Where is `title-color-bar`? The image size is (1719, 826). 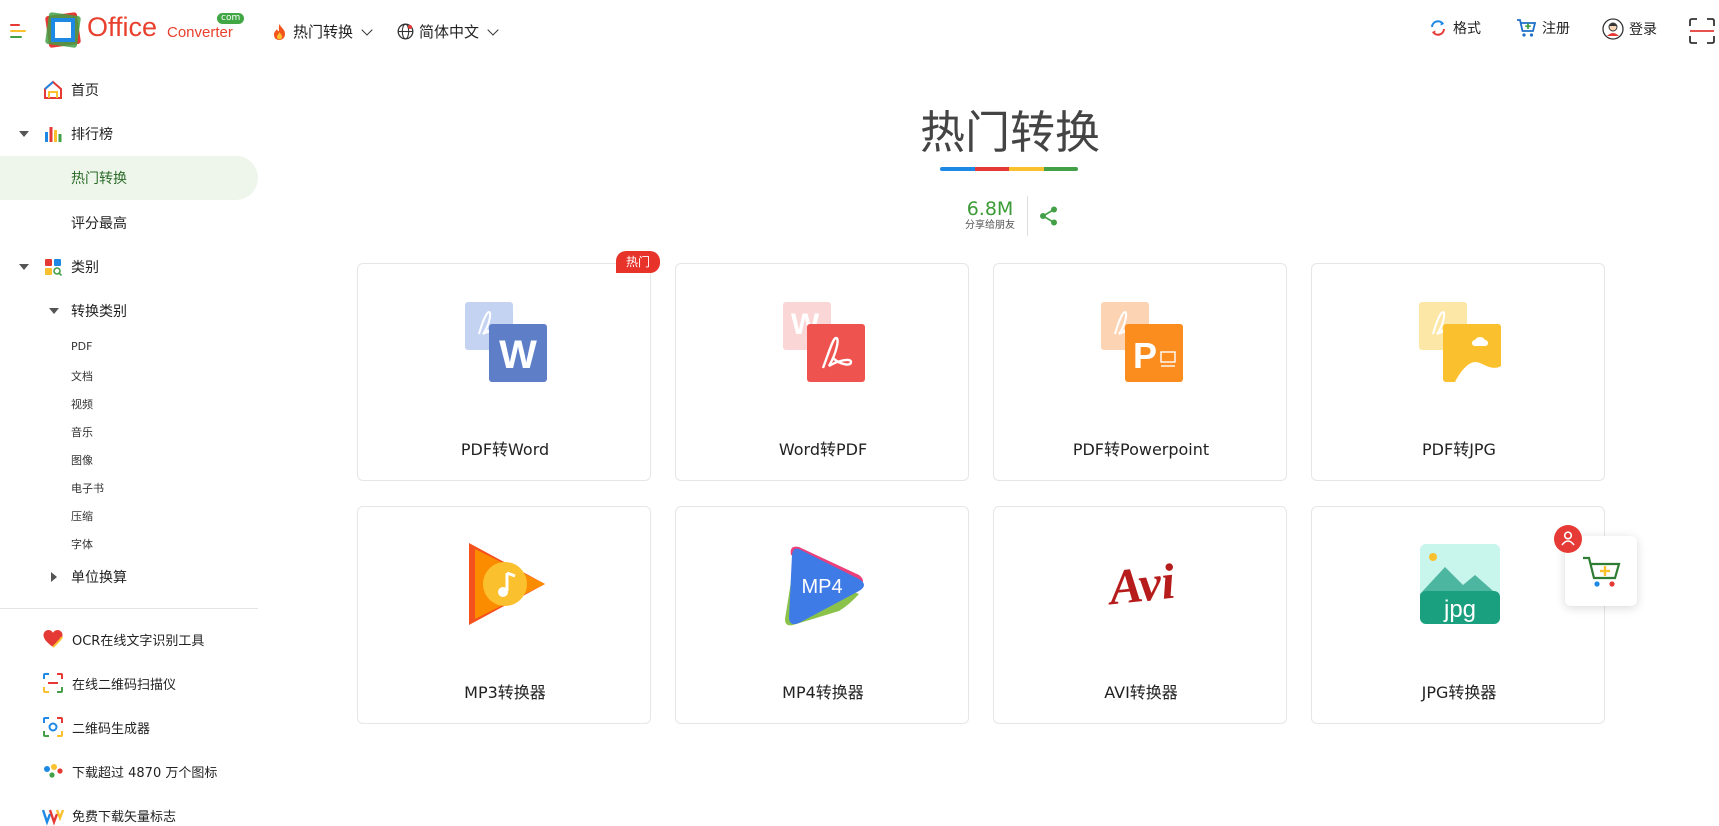
title-color-bar is located at coordinates (1009, 169).